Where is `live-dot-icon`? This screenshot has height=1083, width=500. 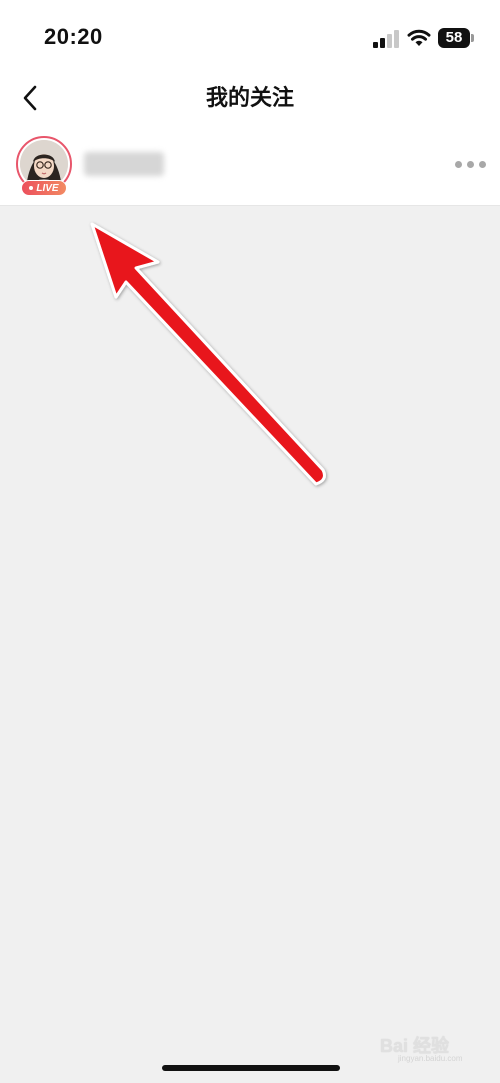
live-dot-icon is located at coordinates (31, 188).